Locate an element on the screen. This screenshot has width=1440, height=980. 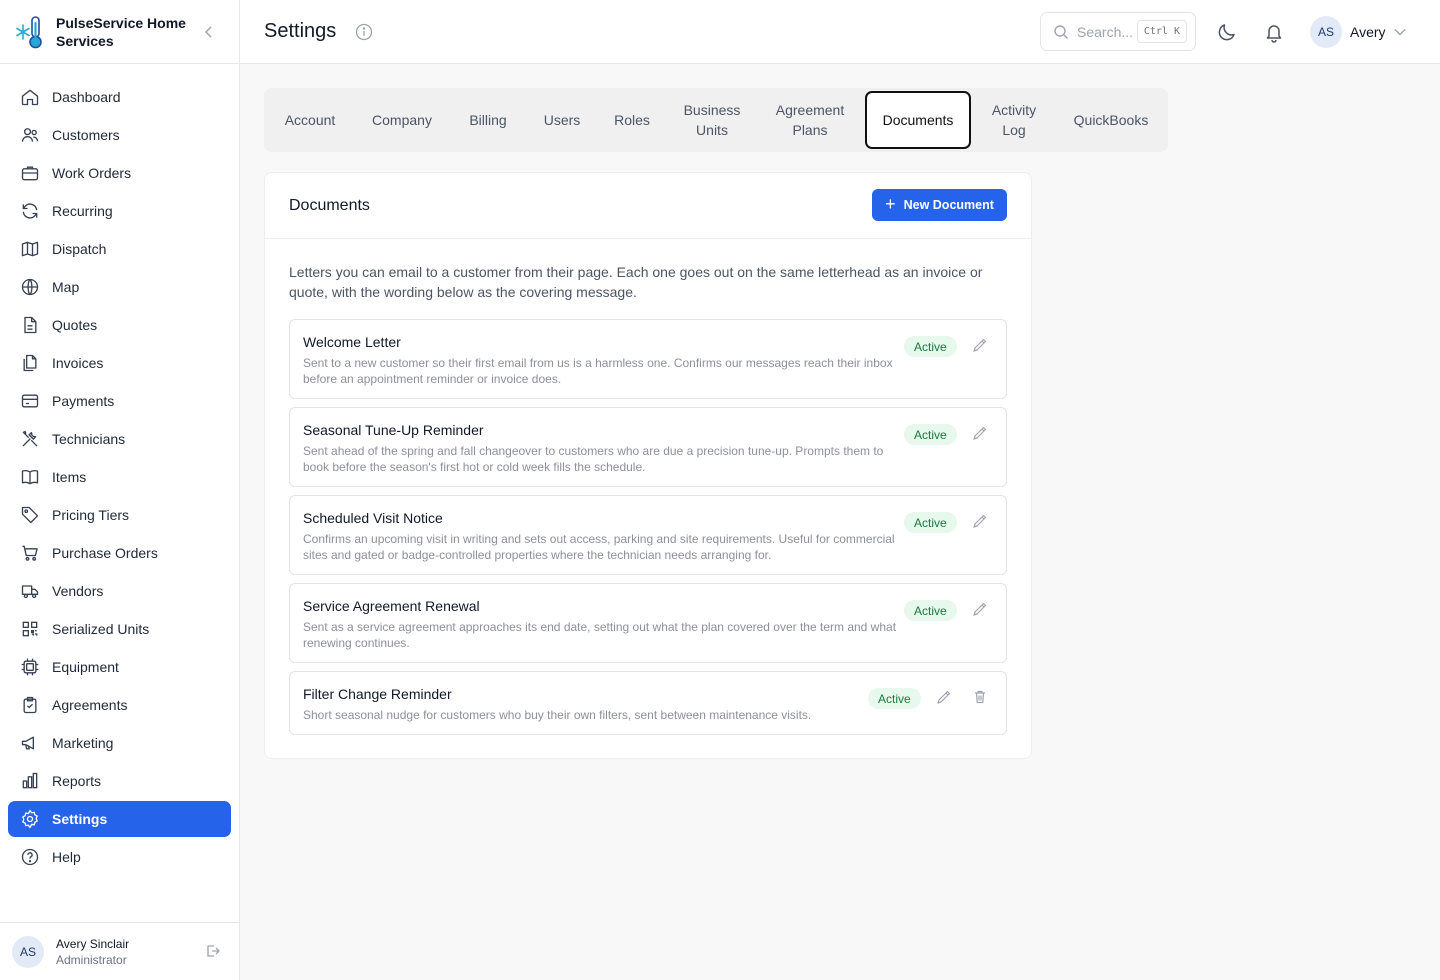
card-header: Documents + New Document is located at coordinates (648, 206).